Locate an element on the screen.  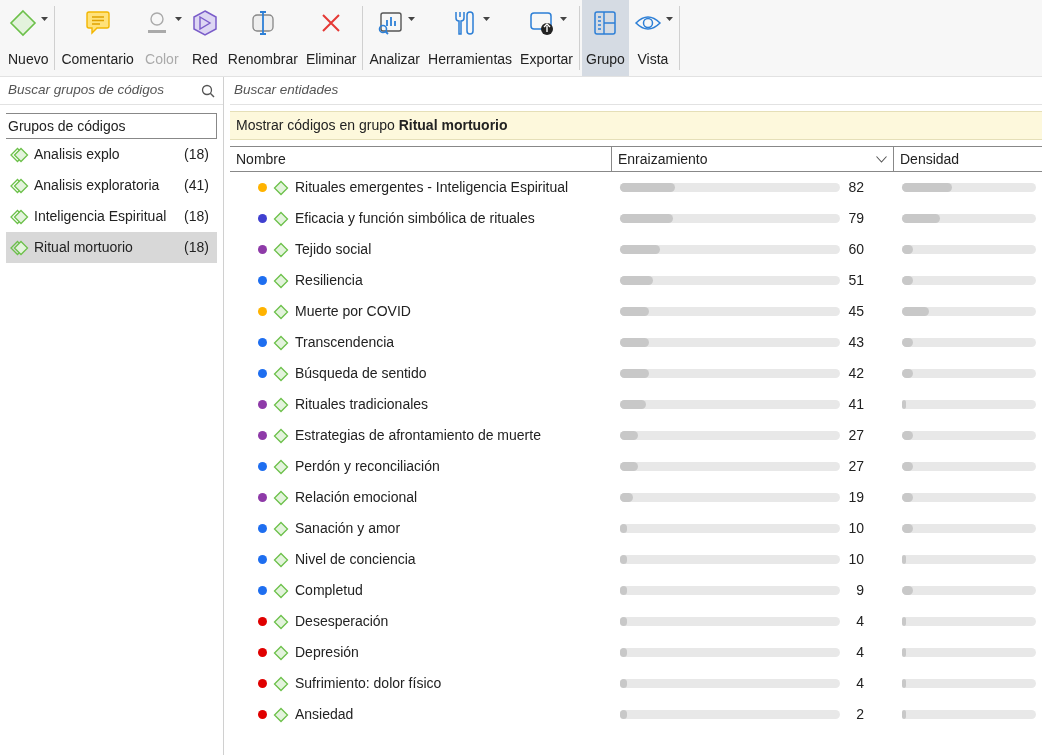
group-name: Ritual mortuorio is located at coordinates (84, 247).